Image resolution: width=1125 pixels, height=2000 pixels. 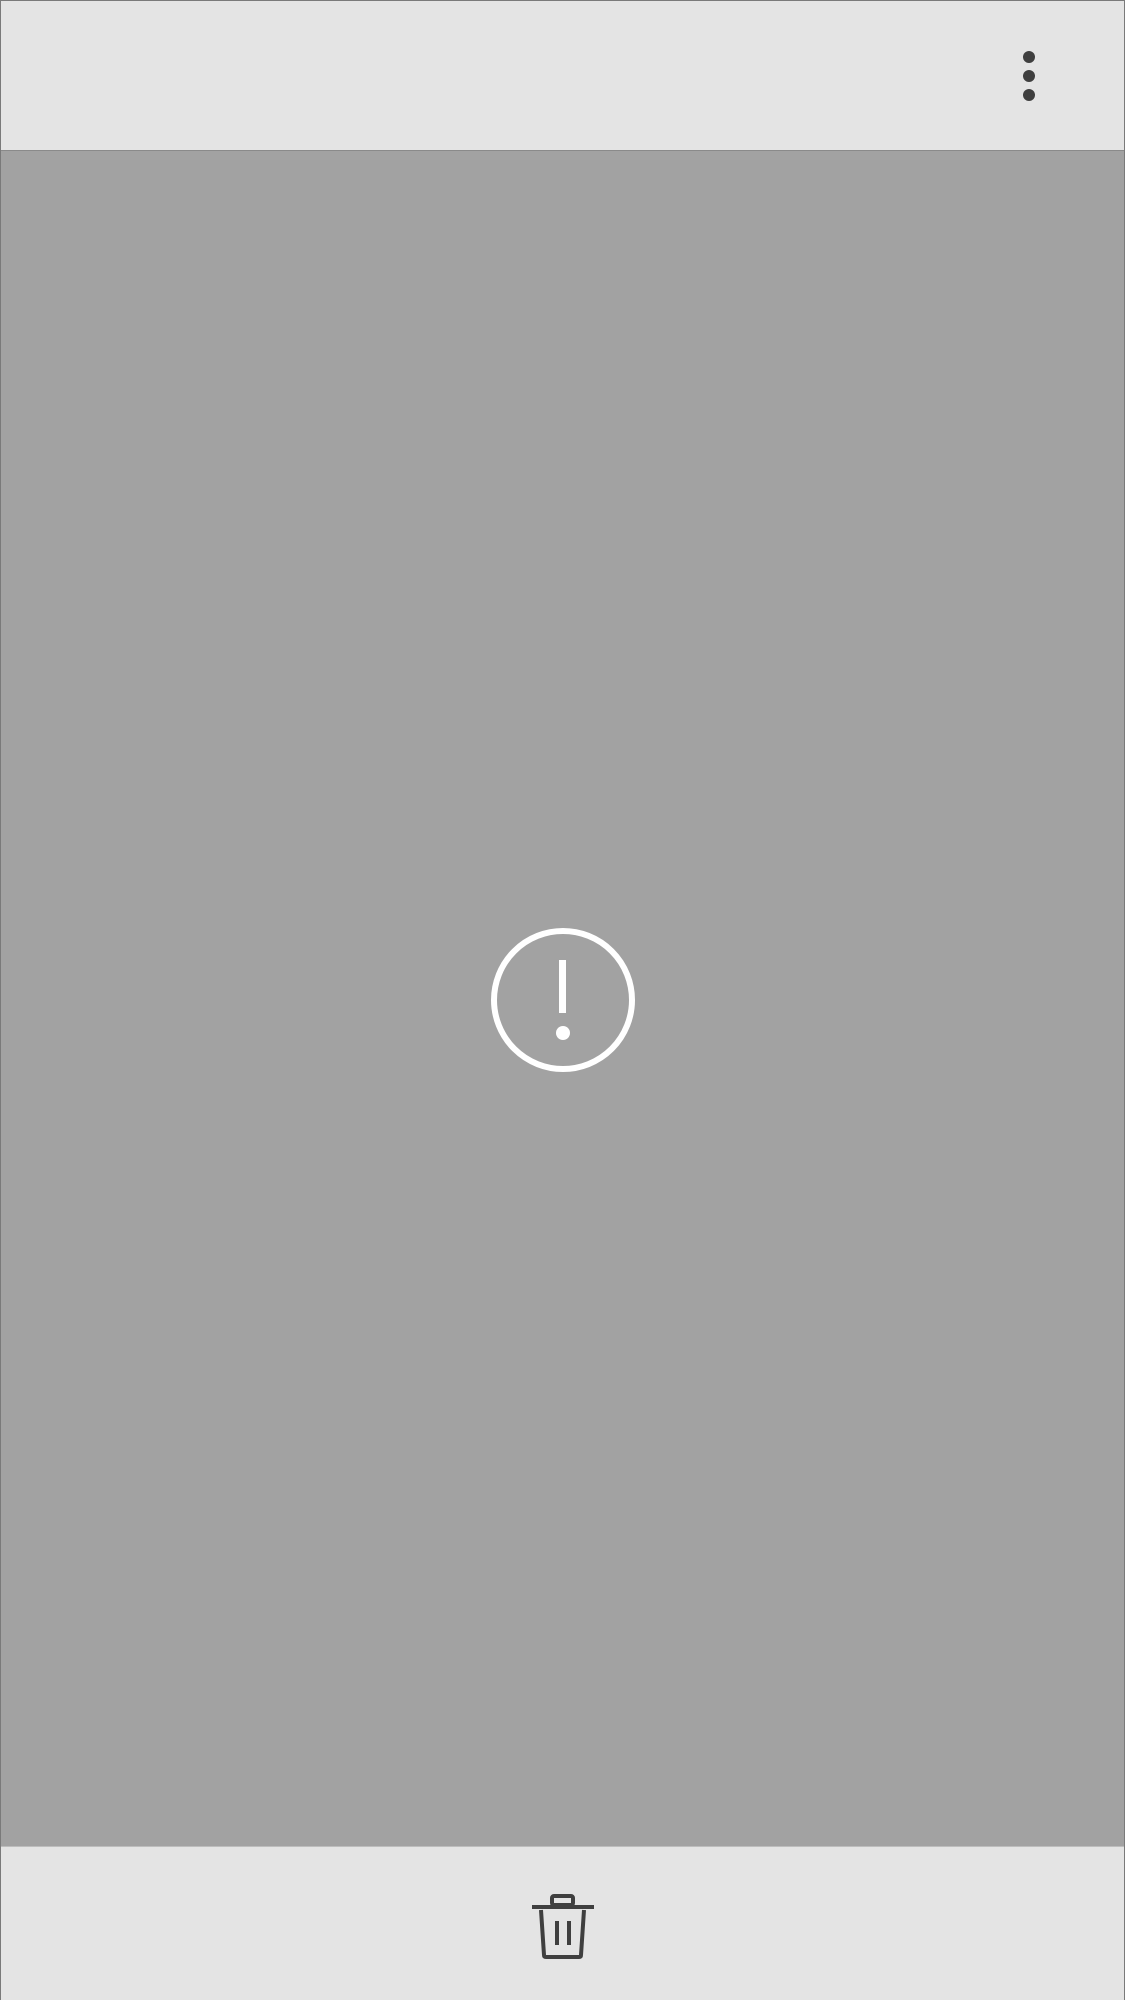 I want to click on delete-button, so click(x=563, y=1927).